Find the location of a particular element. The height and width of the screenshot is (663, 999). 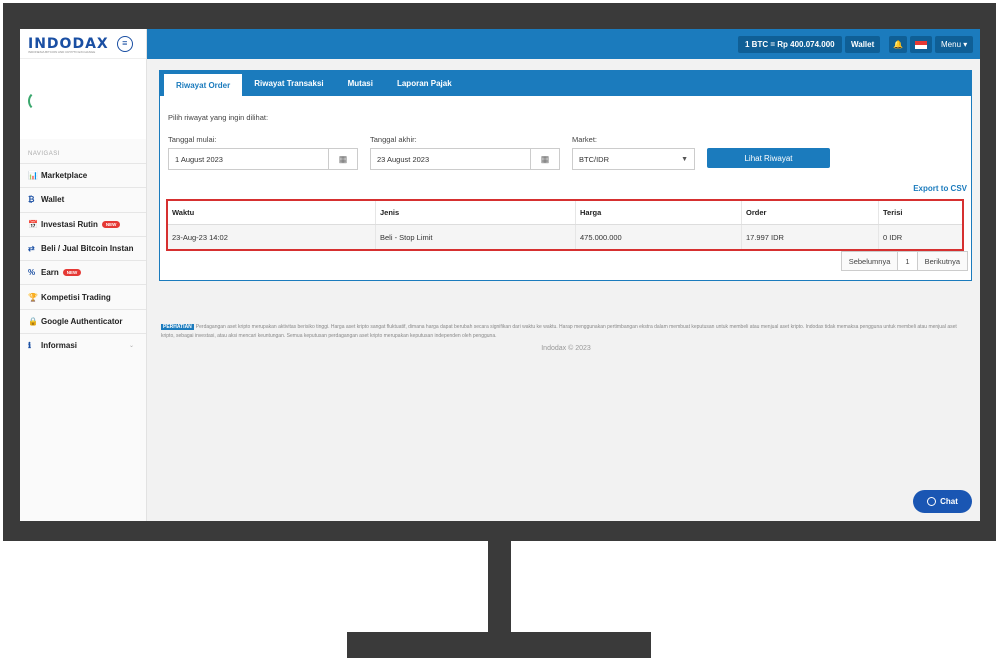

sidebar-item-label: Earn is located at coordinates (50, 273).